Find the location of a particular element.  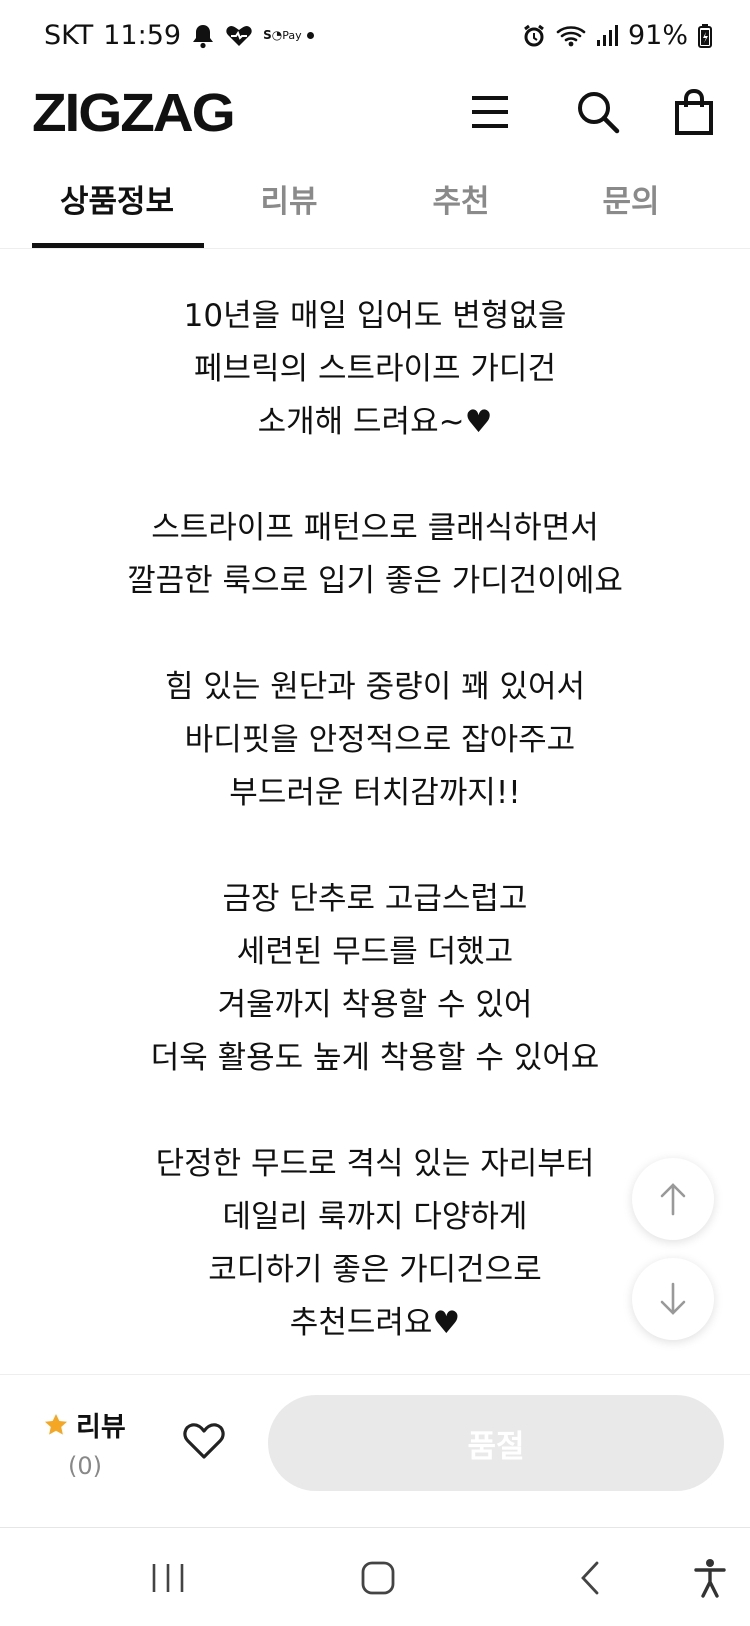

wishlist-button is located at coordinates (204, 1441).